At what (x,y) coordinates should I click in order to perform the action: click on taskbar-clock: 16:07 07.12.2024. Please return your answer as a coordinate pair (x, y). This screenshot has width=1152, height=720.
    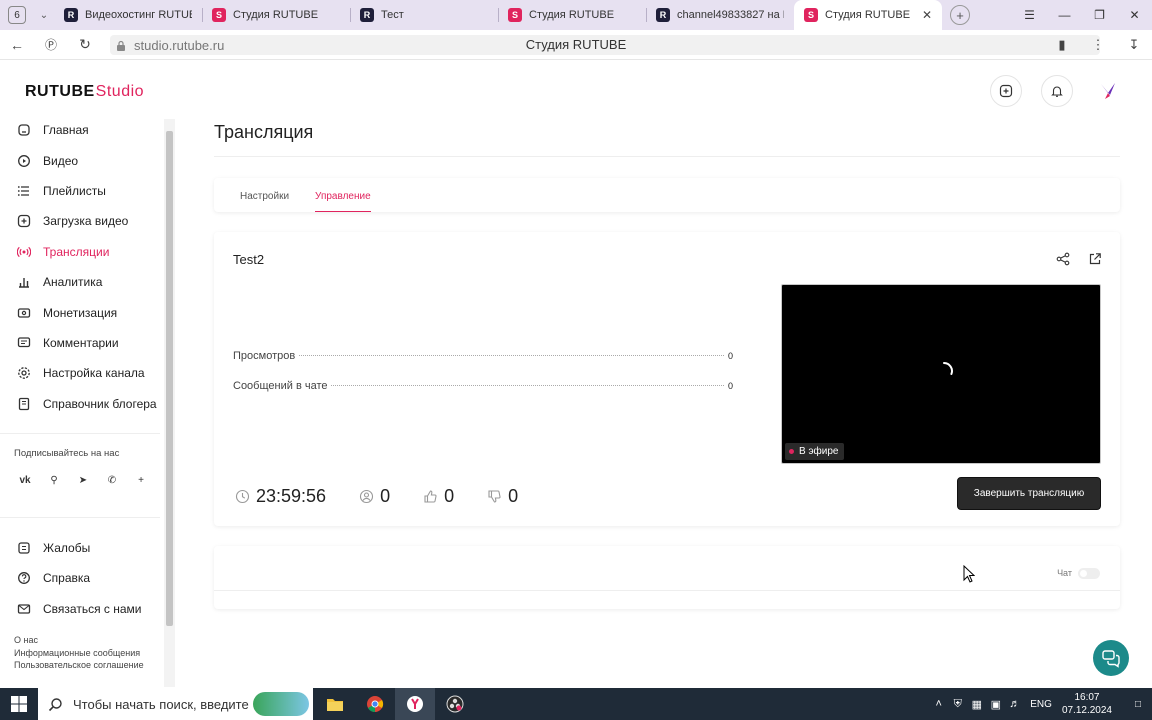
    Looking at the image, I should click on (1087, 704).